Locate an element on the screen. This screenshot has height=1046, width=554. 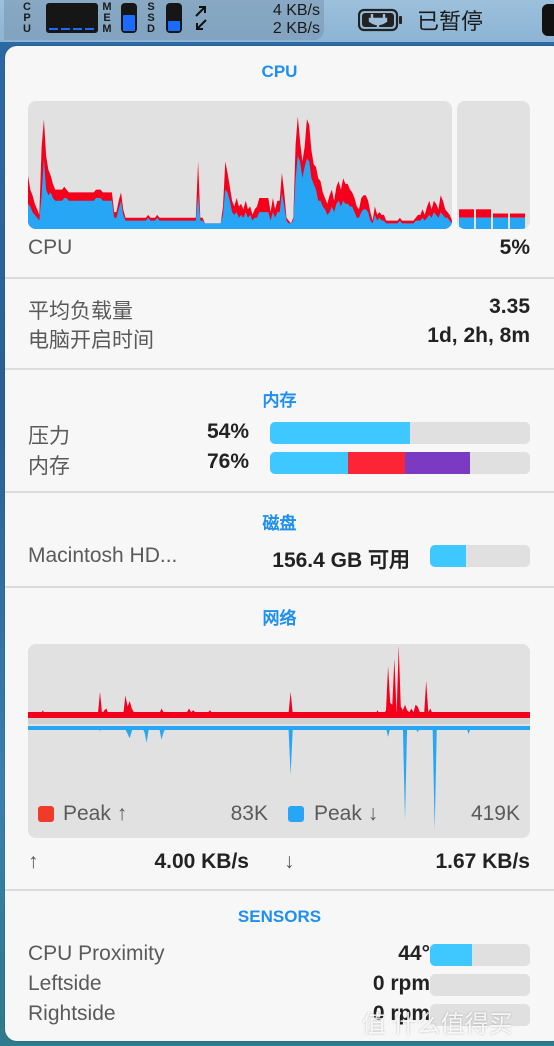
sensor-label: CPU Proximity is located at coordinates (96, 953).